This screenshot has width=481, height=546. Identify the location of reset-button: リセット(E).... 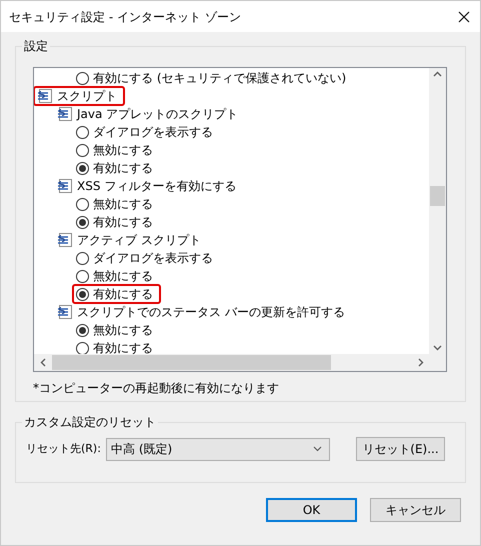
(400, 449).